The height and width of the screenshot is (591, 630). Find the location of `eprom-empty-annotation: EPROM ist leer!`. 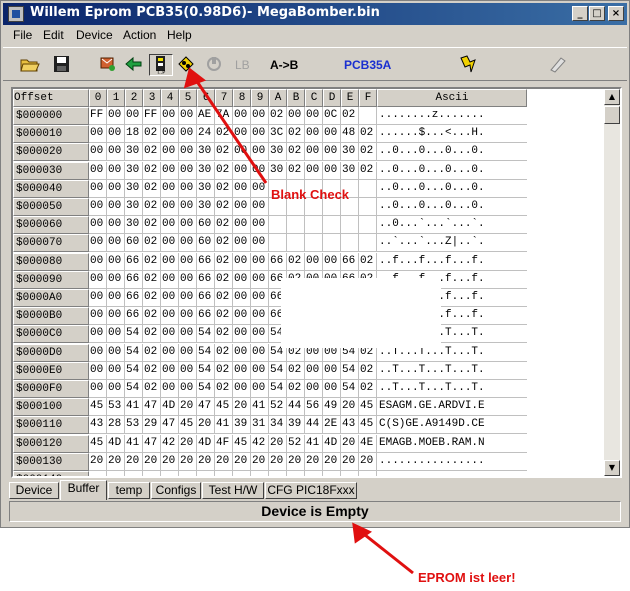

eprom-empty-annotation: EPROM ist leer! is located at coordinates (467, 577).